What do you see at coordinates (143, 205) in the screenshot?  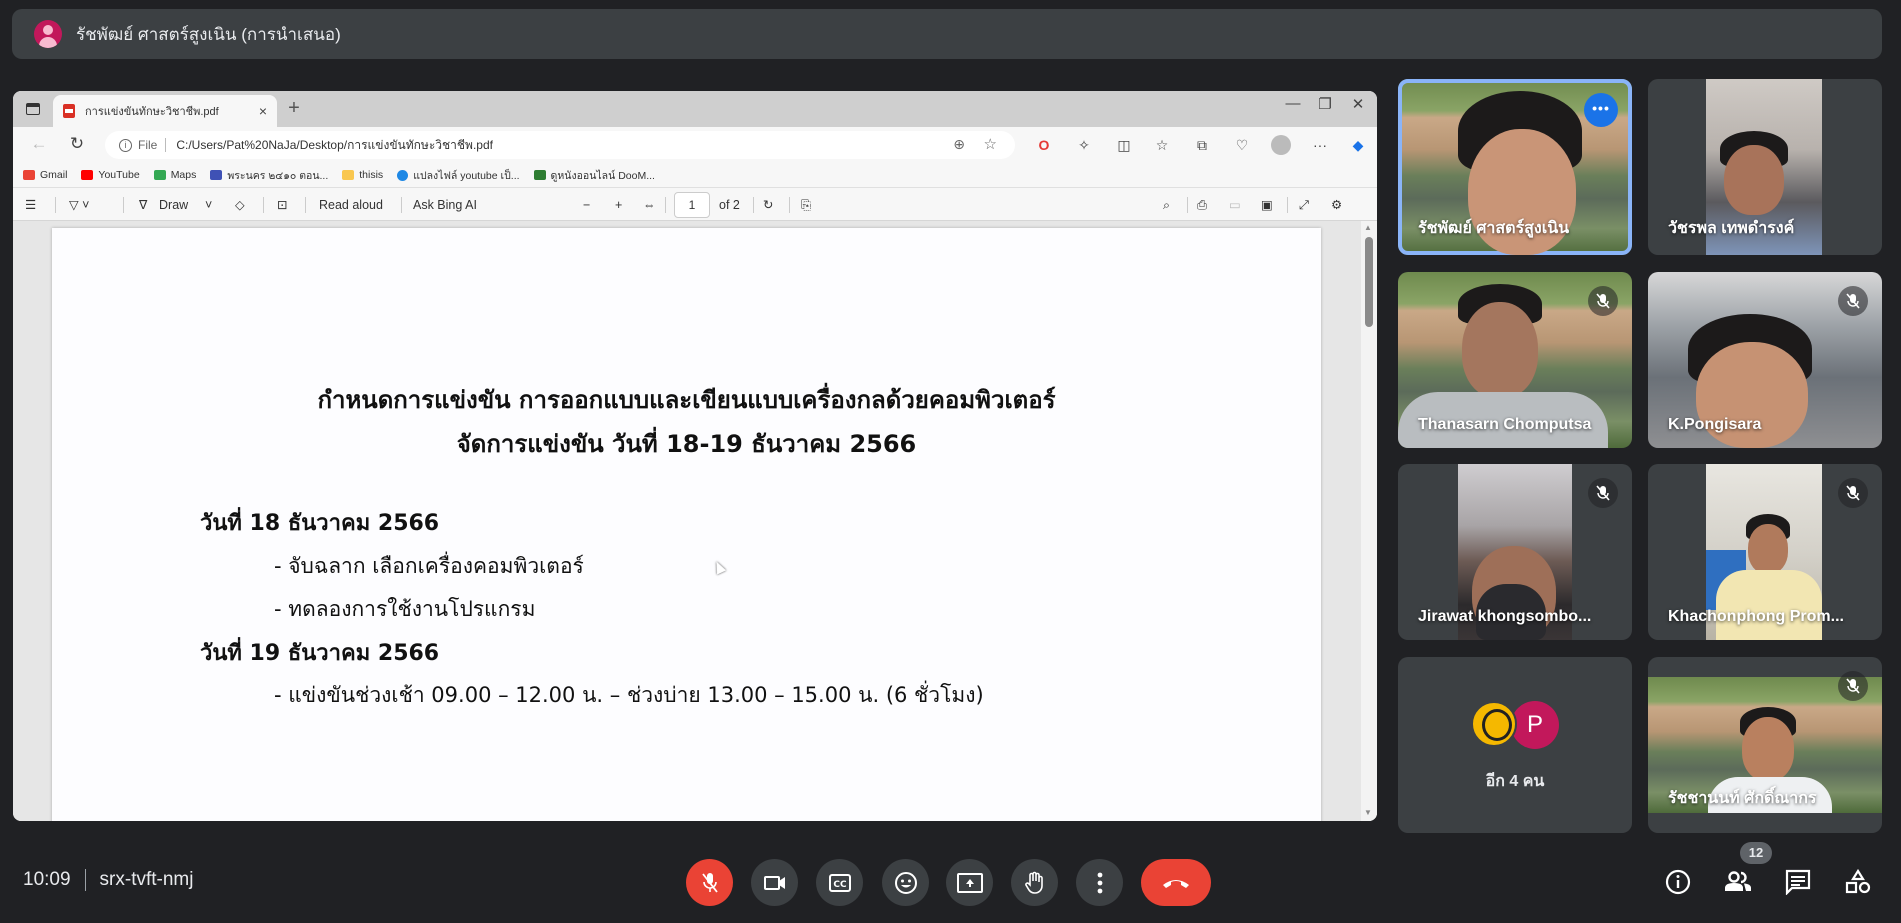 I see `draw-icon: ∇` at bounding box center [143, 205].